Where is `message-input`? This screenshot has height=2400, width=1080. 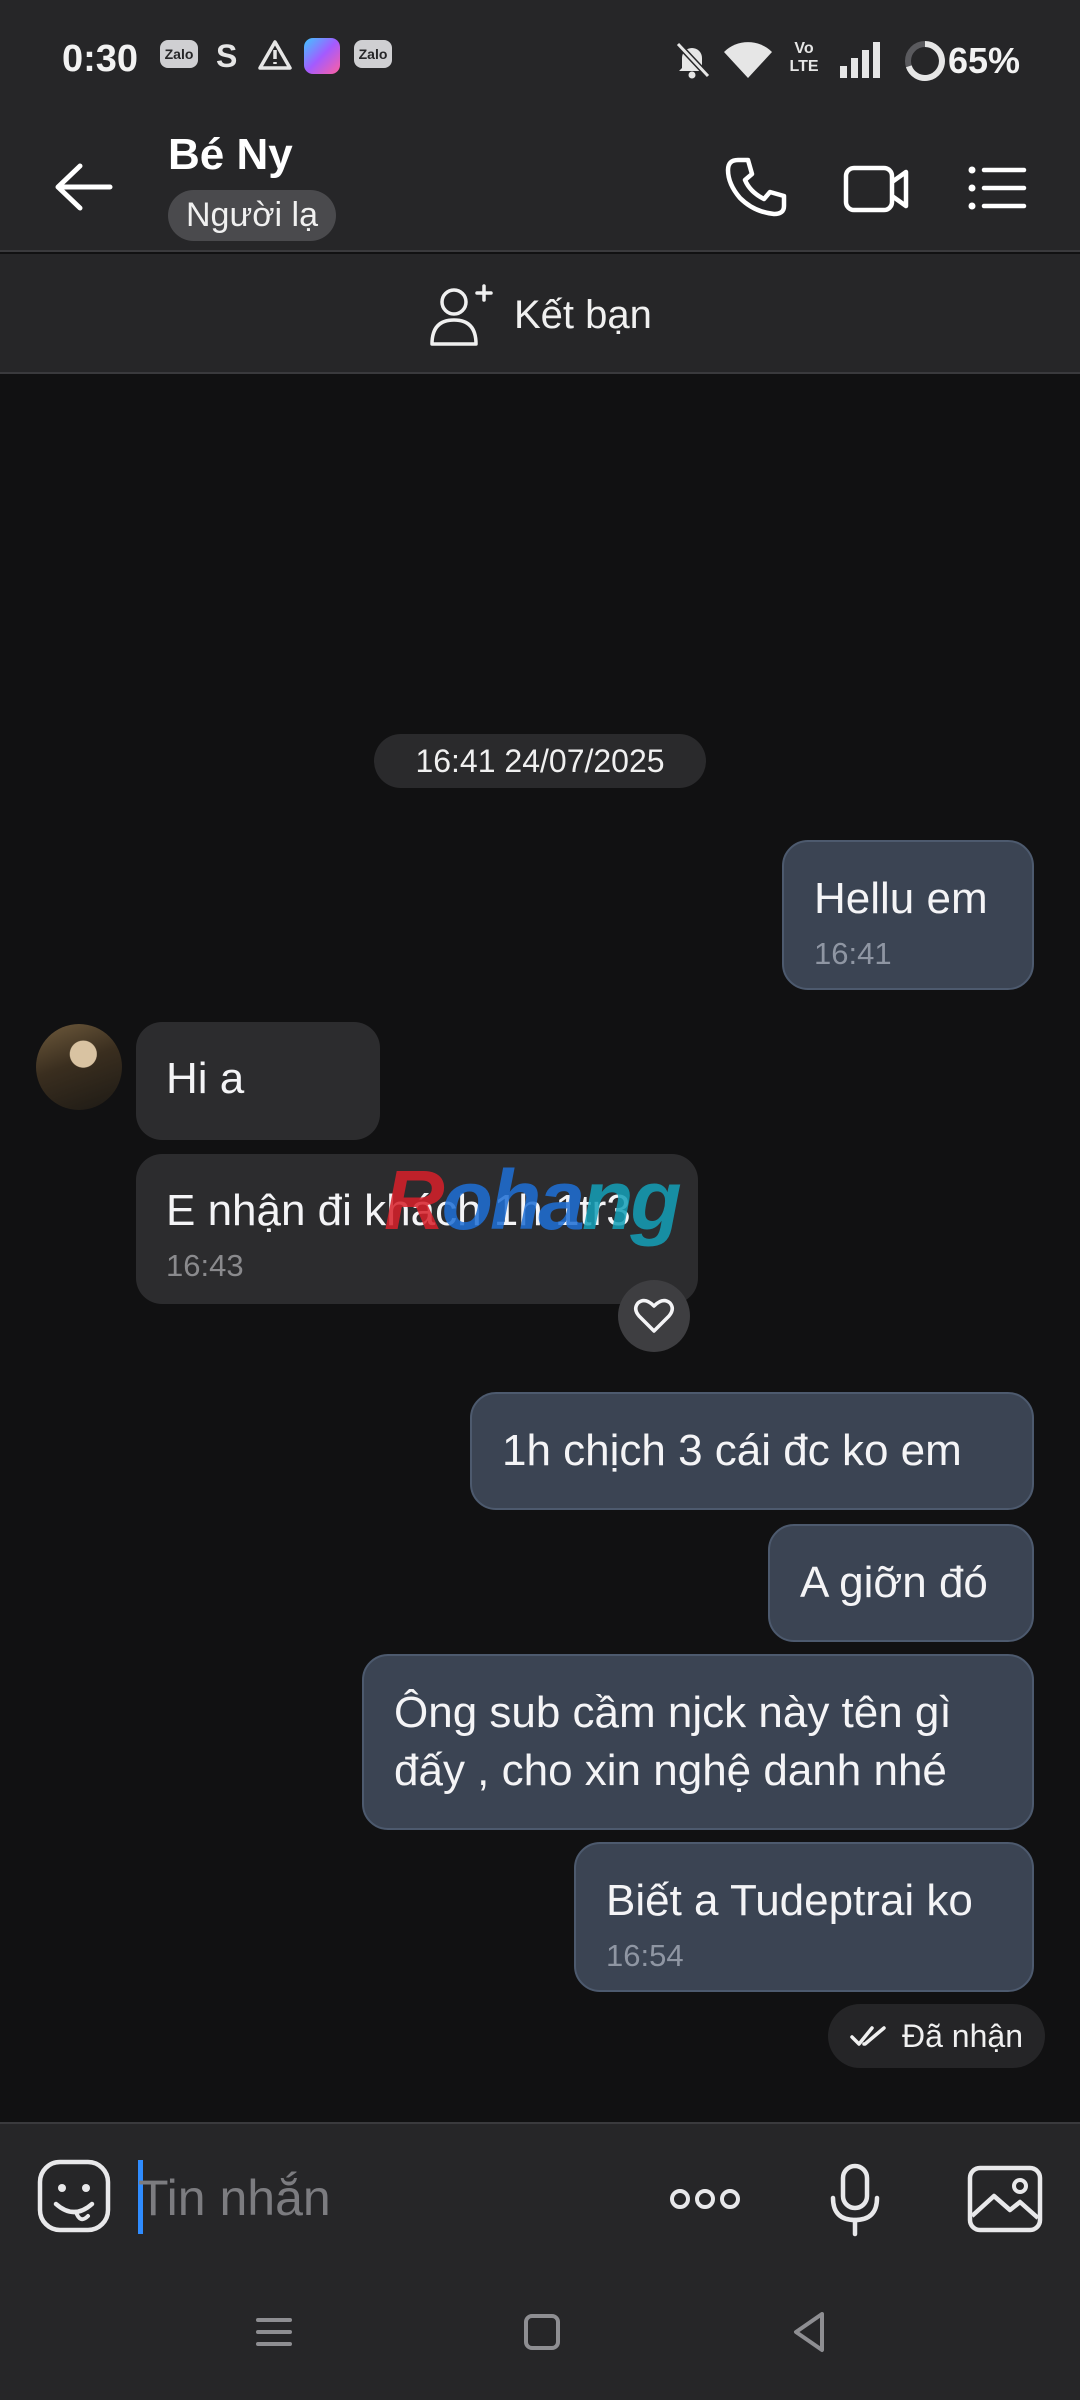 message-input is located at coordinates (378, 2198).